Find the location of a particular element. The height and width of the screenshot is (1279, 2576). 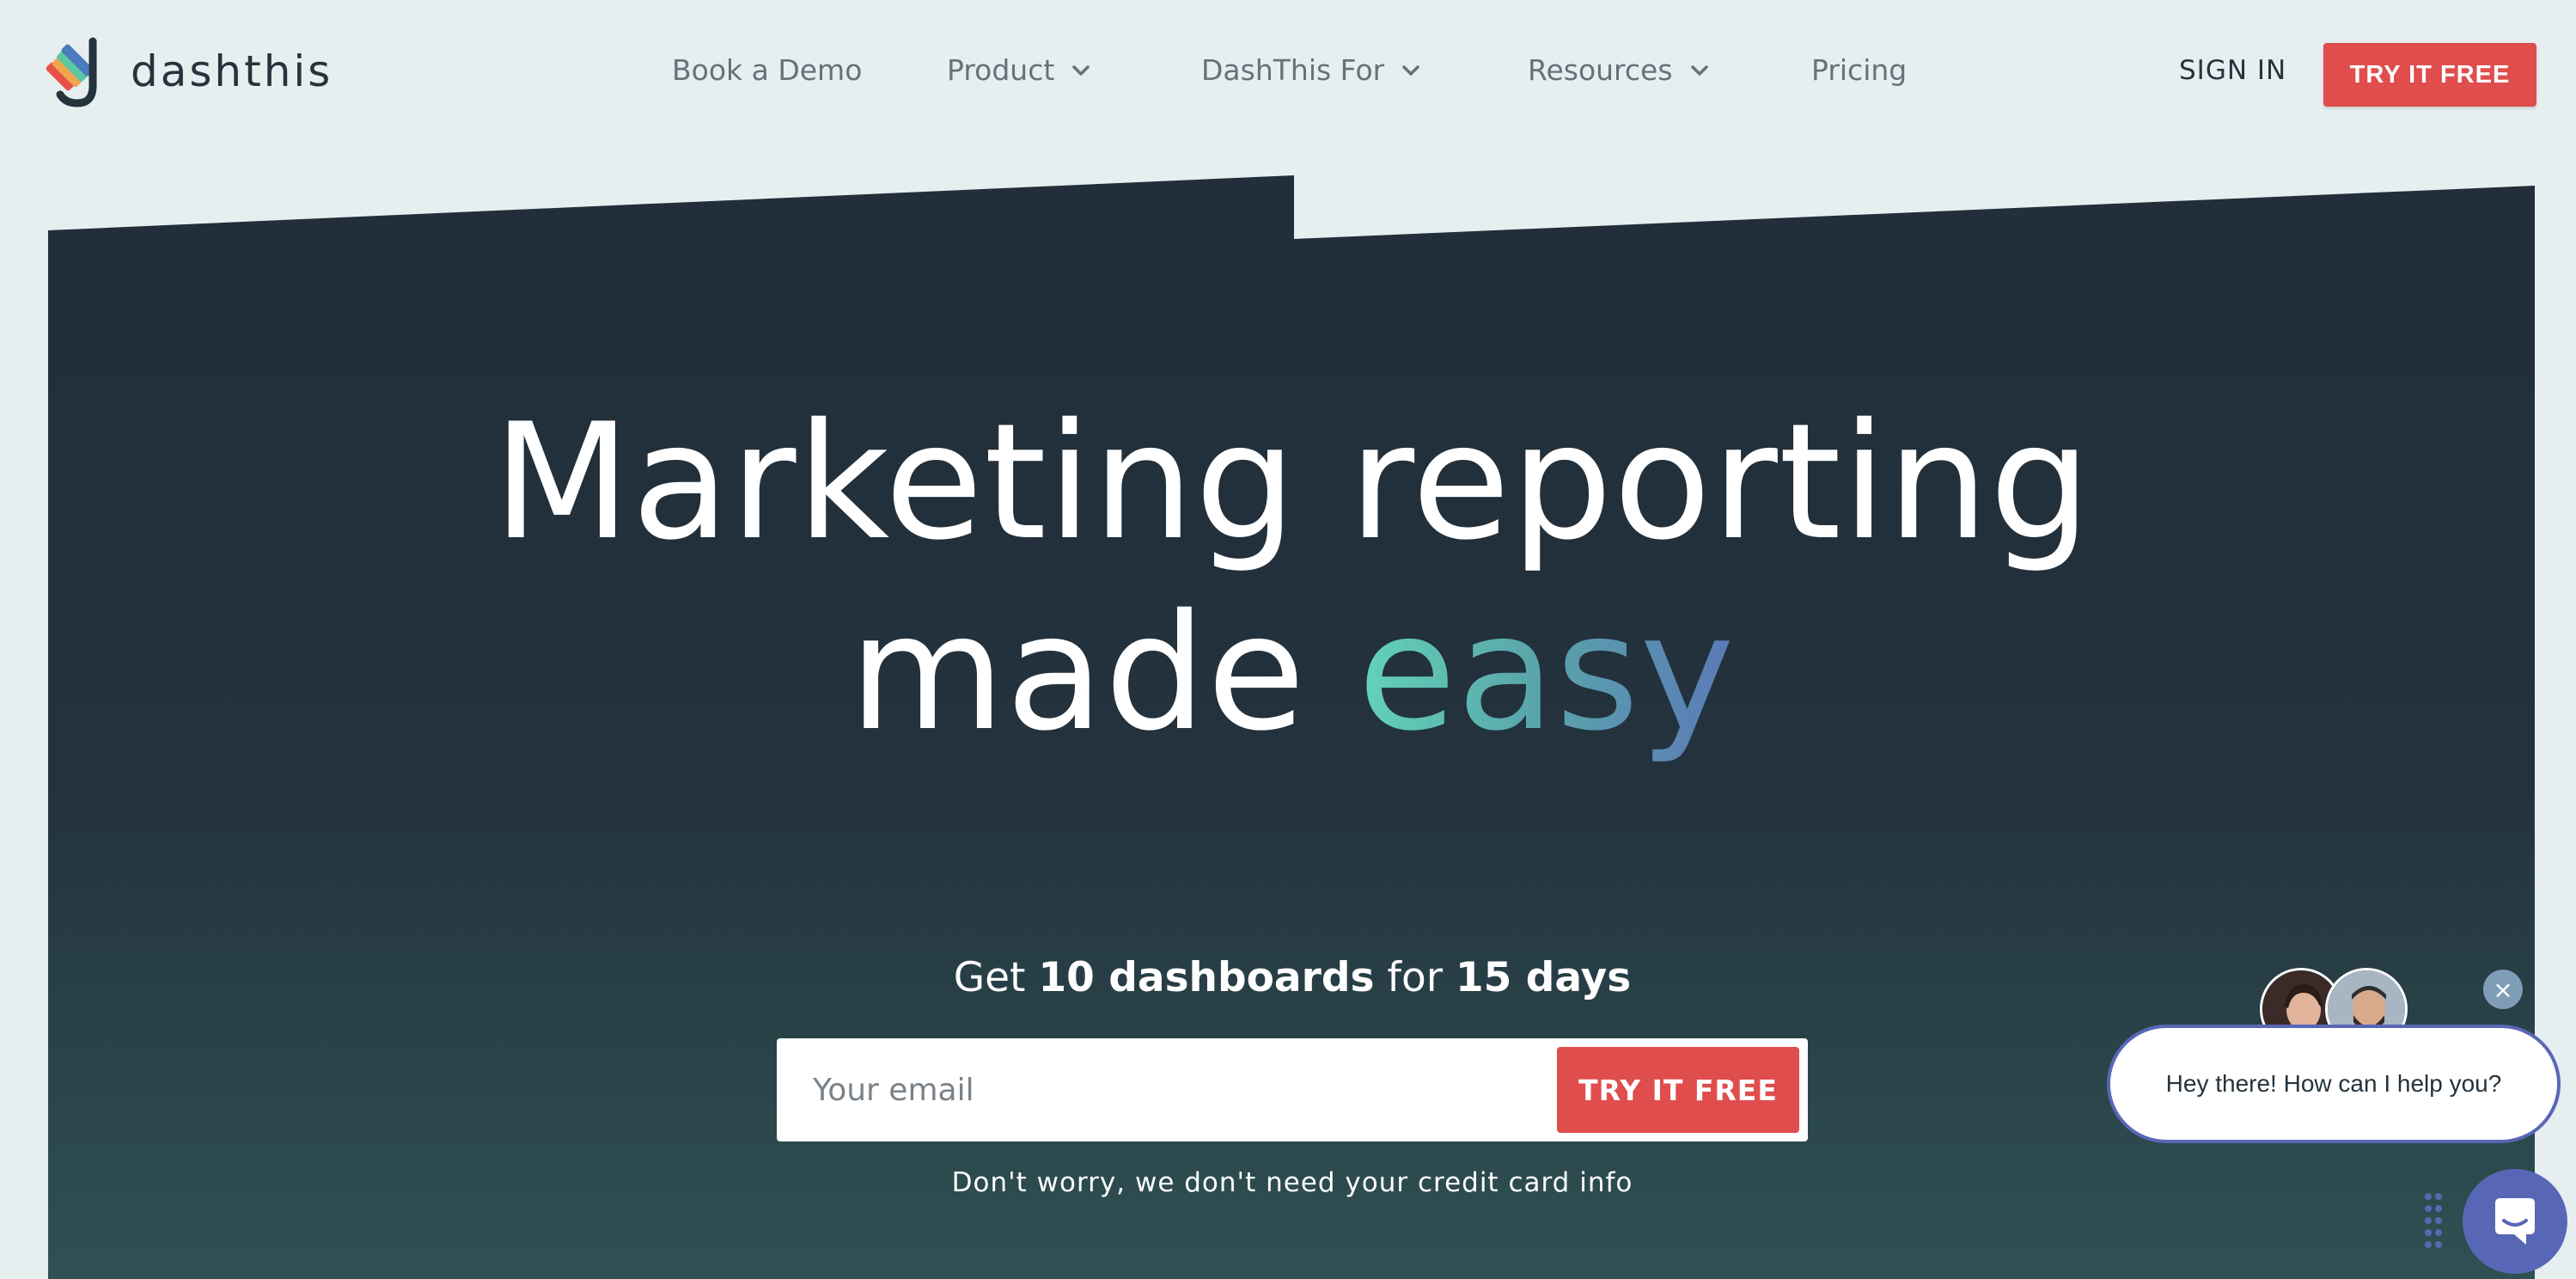

nav-dashthis-for: DashThis For is located at coordinates (1310, 70).